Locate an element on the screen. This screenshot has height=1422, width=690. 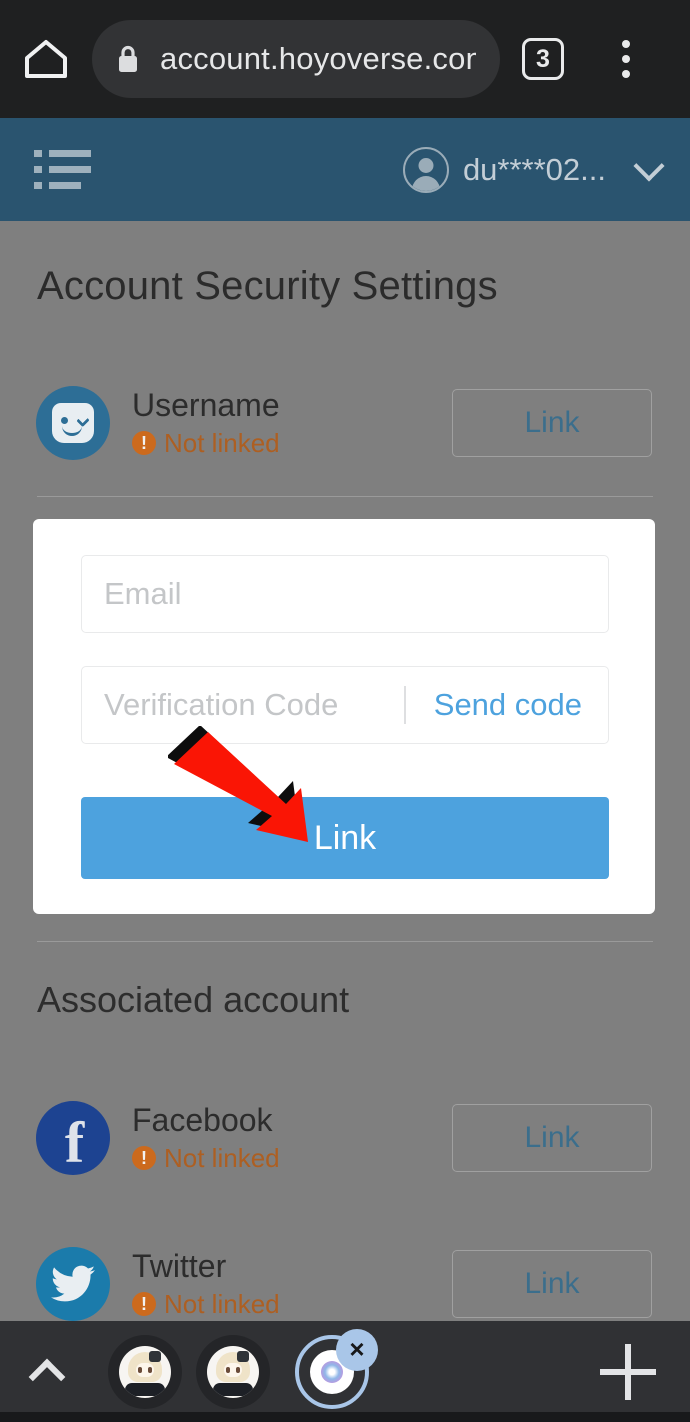
account-name: Twitter is located at coordinates (179, 1266).